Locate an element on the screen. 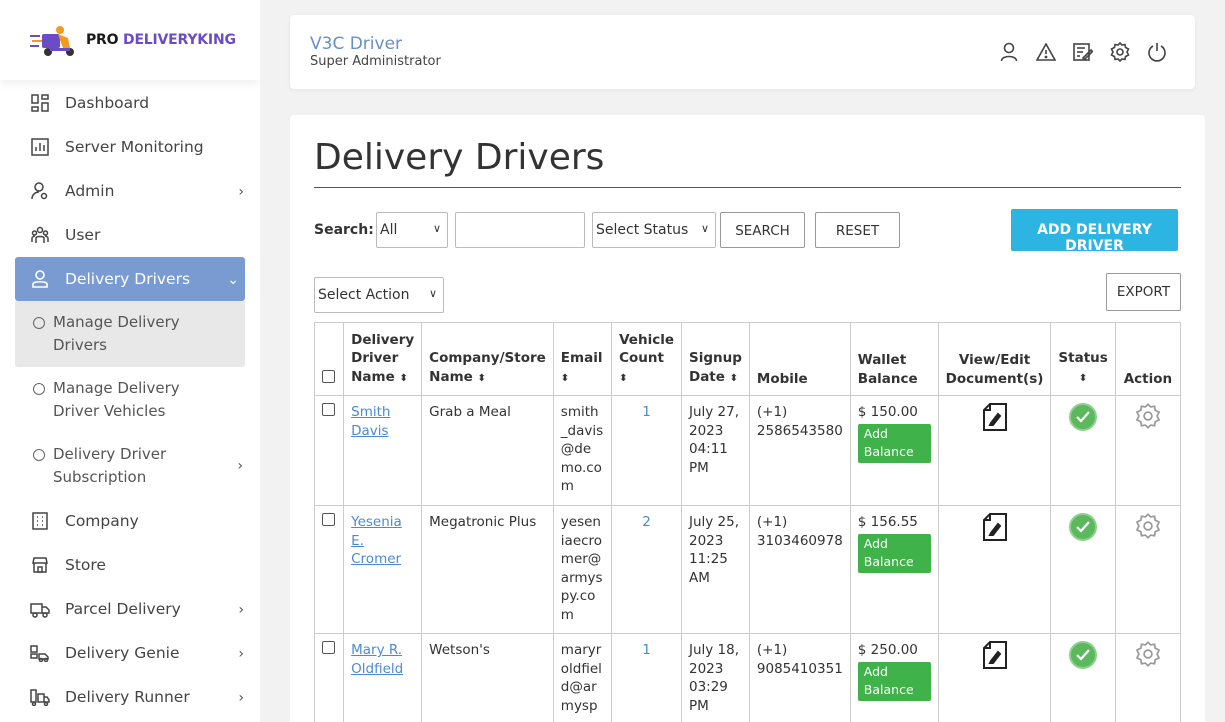  status-select: Select Status ∨ is located at coordinates (654, 230).